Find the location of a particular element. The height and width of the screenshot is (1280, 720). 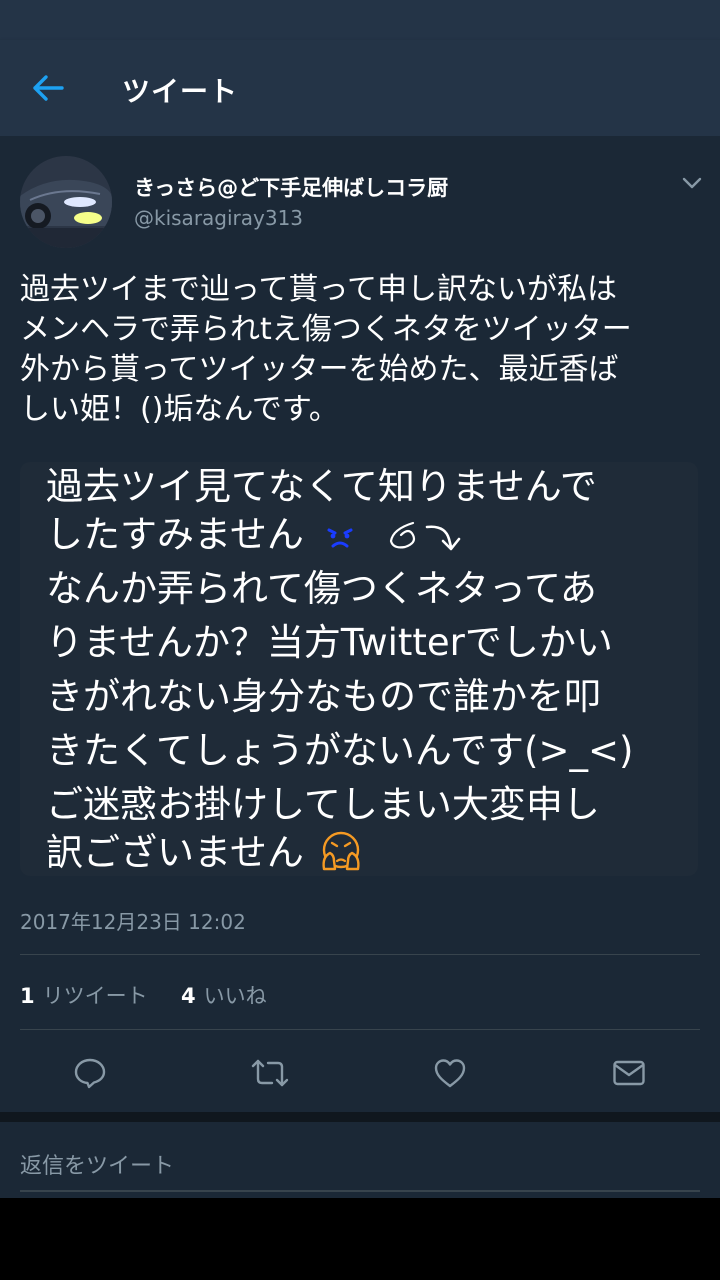

system-nav-area is located at coordinates (360, 1239).